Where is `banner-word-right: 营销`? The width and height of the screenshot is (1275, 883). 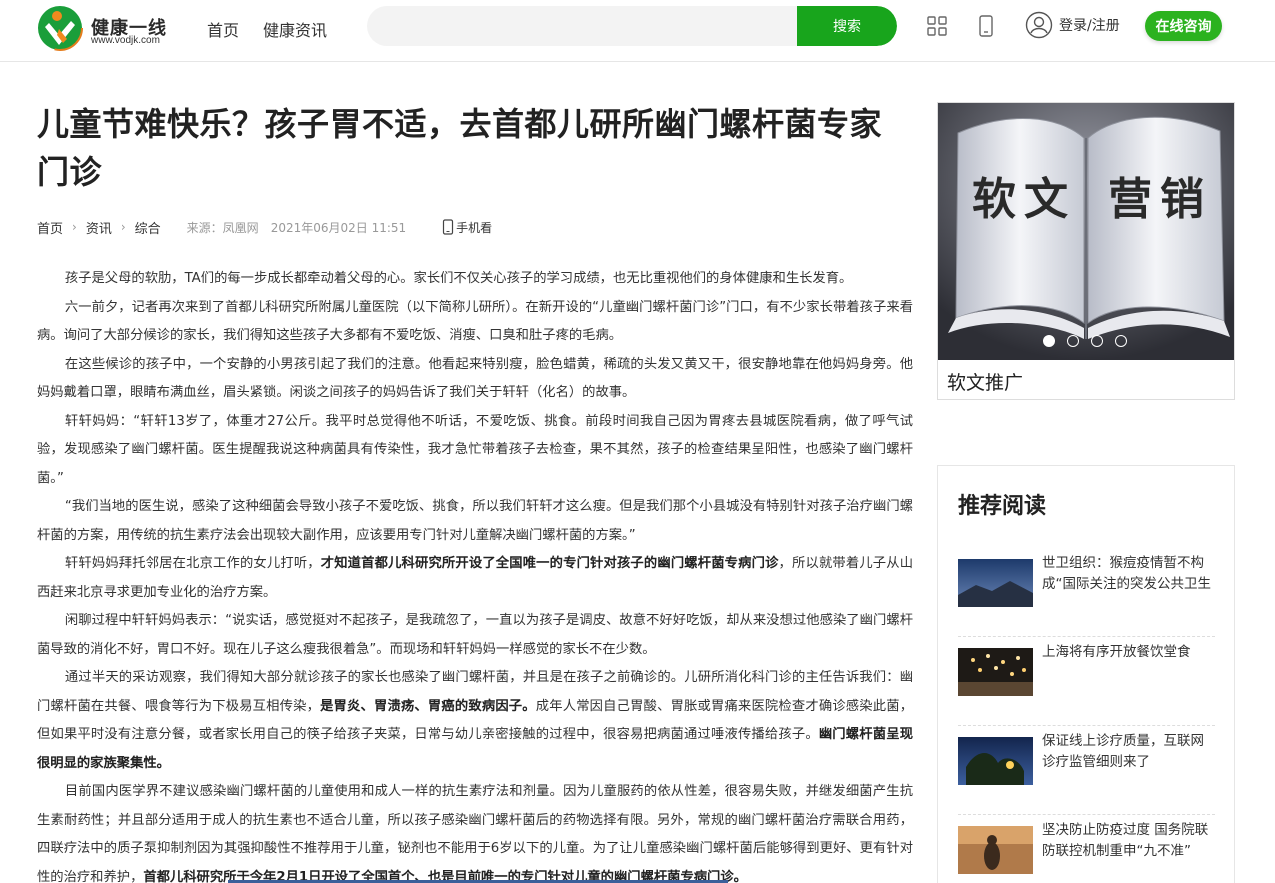 banner-word-right: 营销 is located at coordinates (1160, 199).